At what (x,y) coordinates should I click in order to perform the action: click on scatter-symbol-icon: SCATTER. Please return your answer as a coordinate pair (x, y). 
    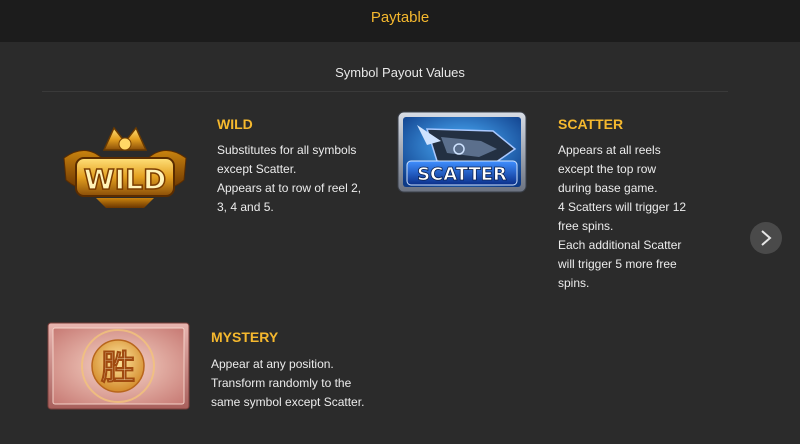
    Looking at the image, I should click on (462, 152).